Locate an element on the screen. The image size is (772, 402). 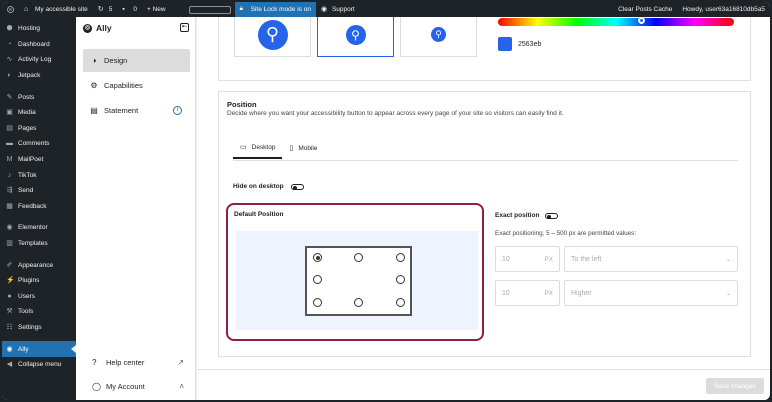
help-center-link: ? Help center ↗ is located at coordinates (136, 362).